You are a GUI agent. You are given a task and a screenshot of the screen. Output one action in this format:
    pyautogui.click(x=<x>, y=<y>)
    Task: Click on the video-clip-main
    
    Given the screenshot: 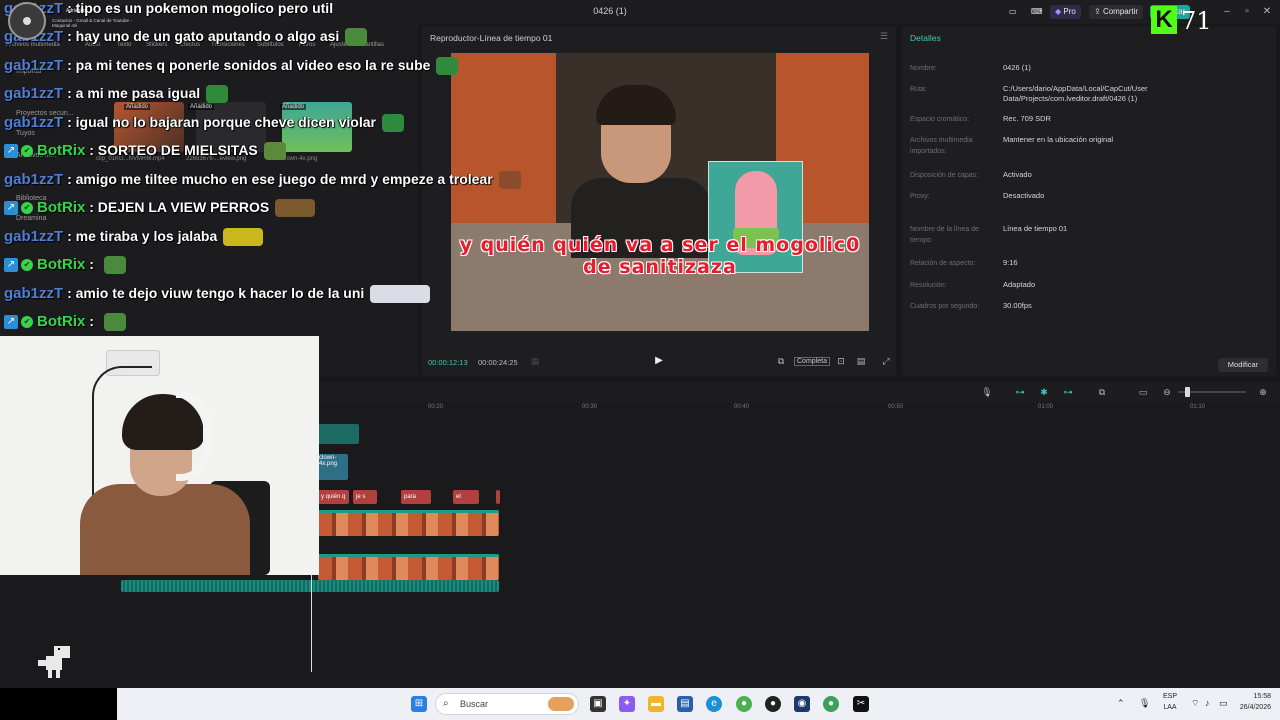 What is the action you would take?
    pyautogui.click(x=408, y=567)
    